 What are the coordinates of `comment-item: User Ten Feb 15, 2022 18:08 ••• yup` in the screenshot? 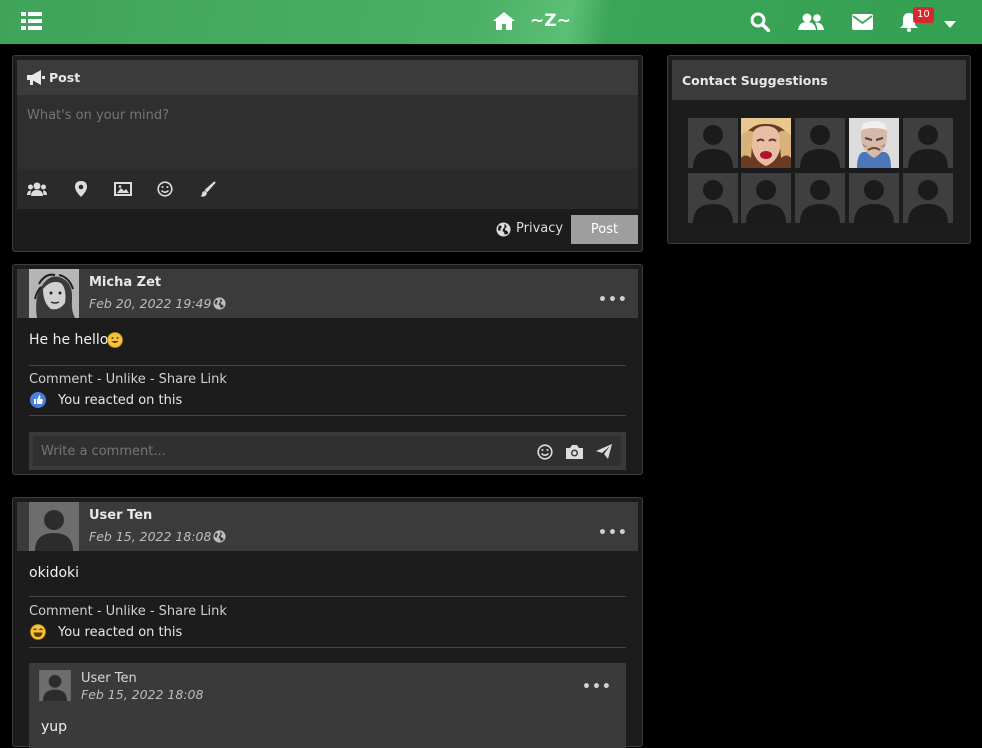 It's located at (327, 705).